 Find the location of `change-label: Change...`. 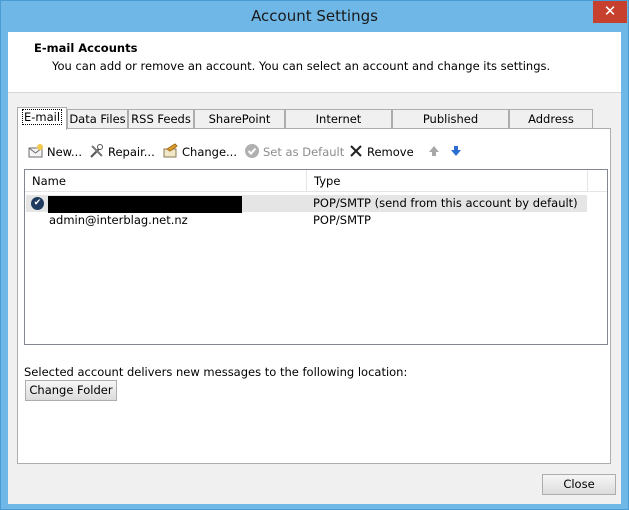

change-label: Change... is located at coordinates (209, 152).